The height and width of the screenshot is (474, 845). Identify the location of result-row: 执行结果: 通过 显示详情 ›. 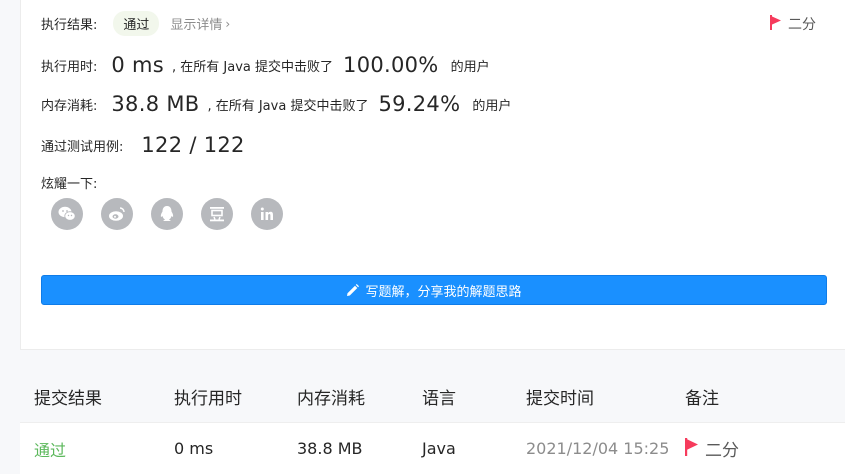
(135, 23).